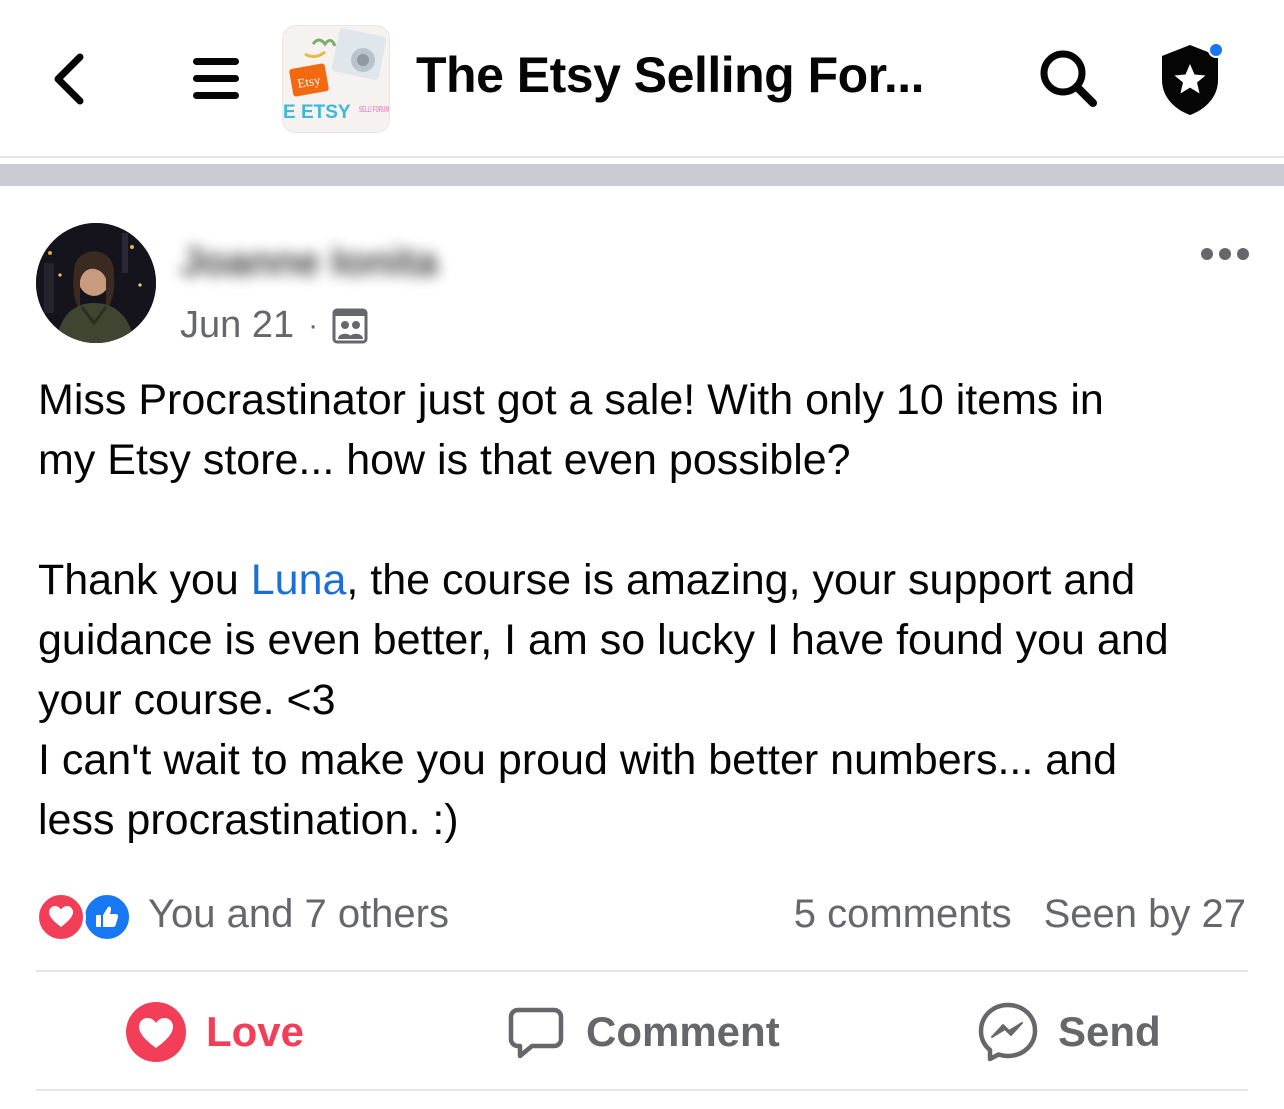  What do you see at coordinates (374, 109) in the screenshot?
I see `thumb-side-text: SELLI FORUM` at bounding box center [374, 109].